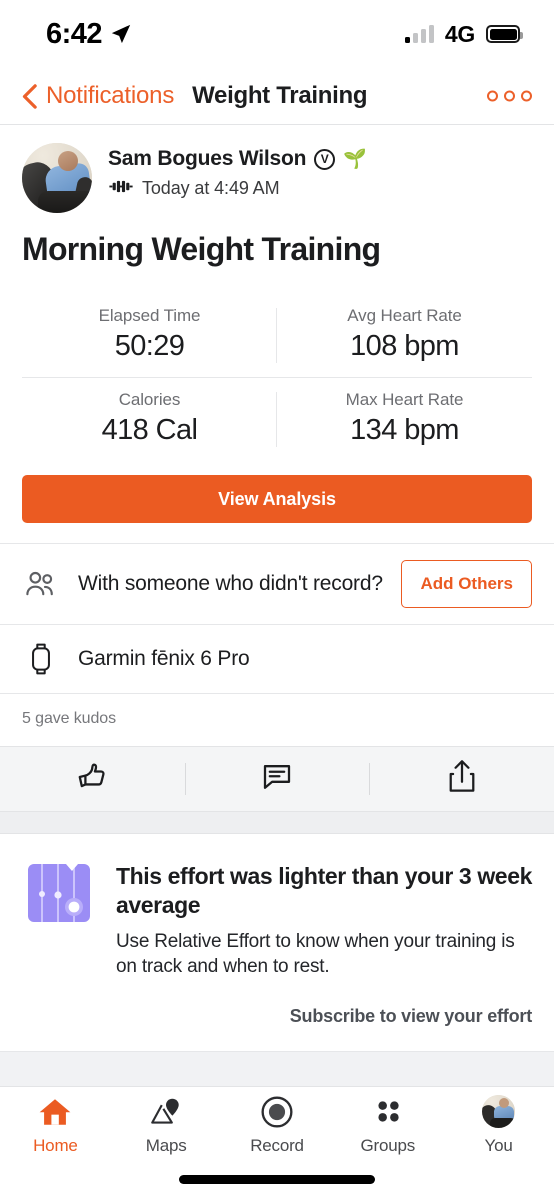 Image resolution: width=554 pixels, height=1200 pixels. Describe the element at coordinates (121, 189) in the screenshot. I see `dumbbell-icon` at that location.